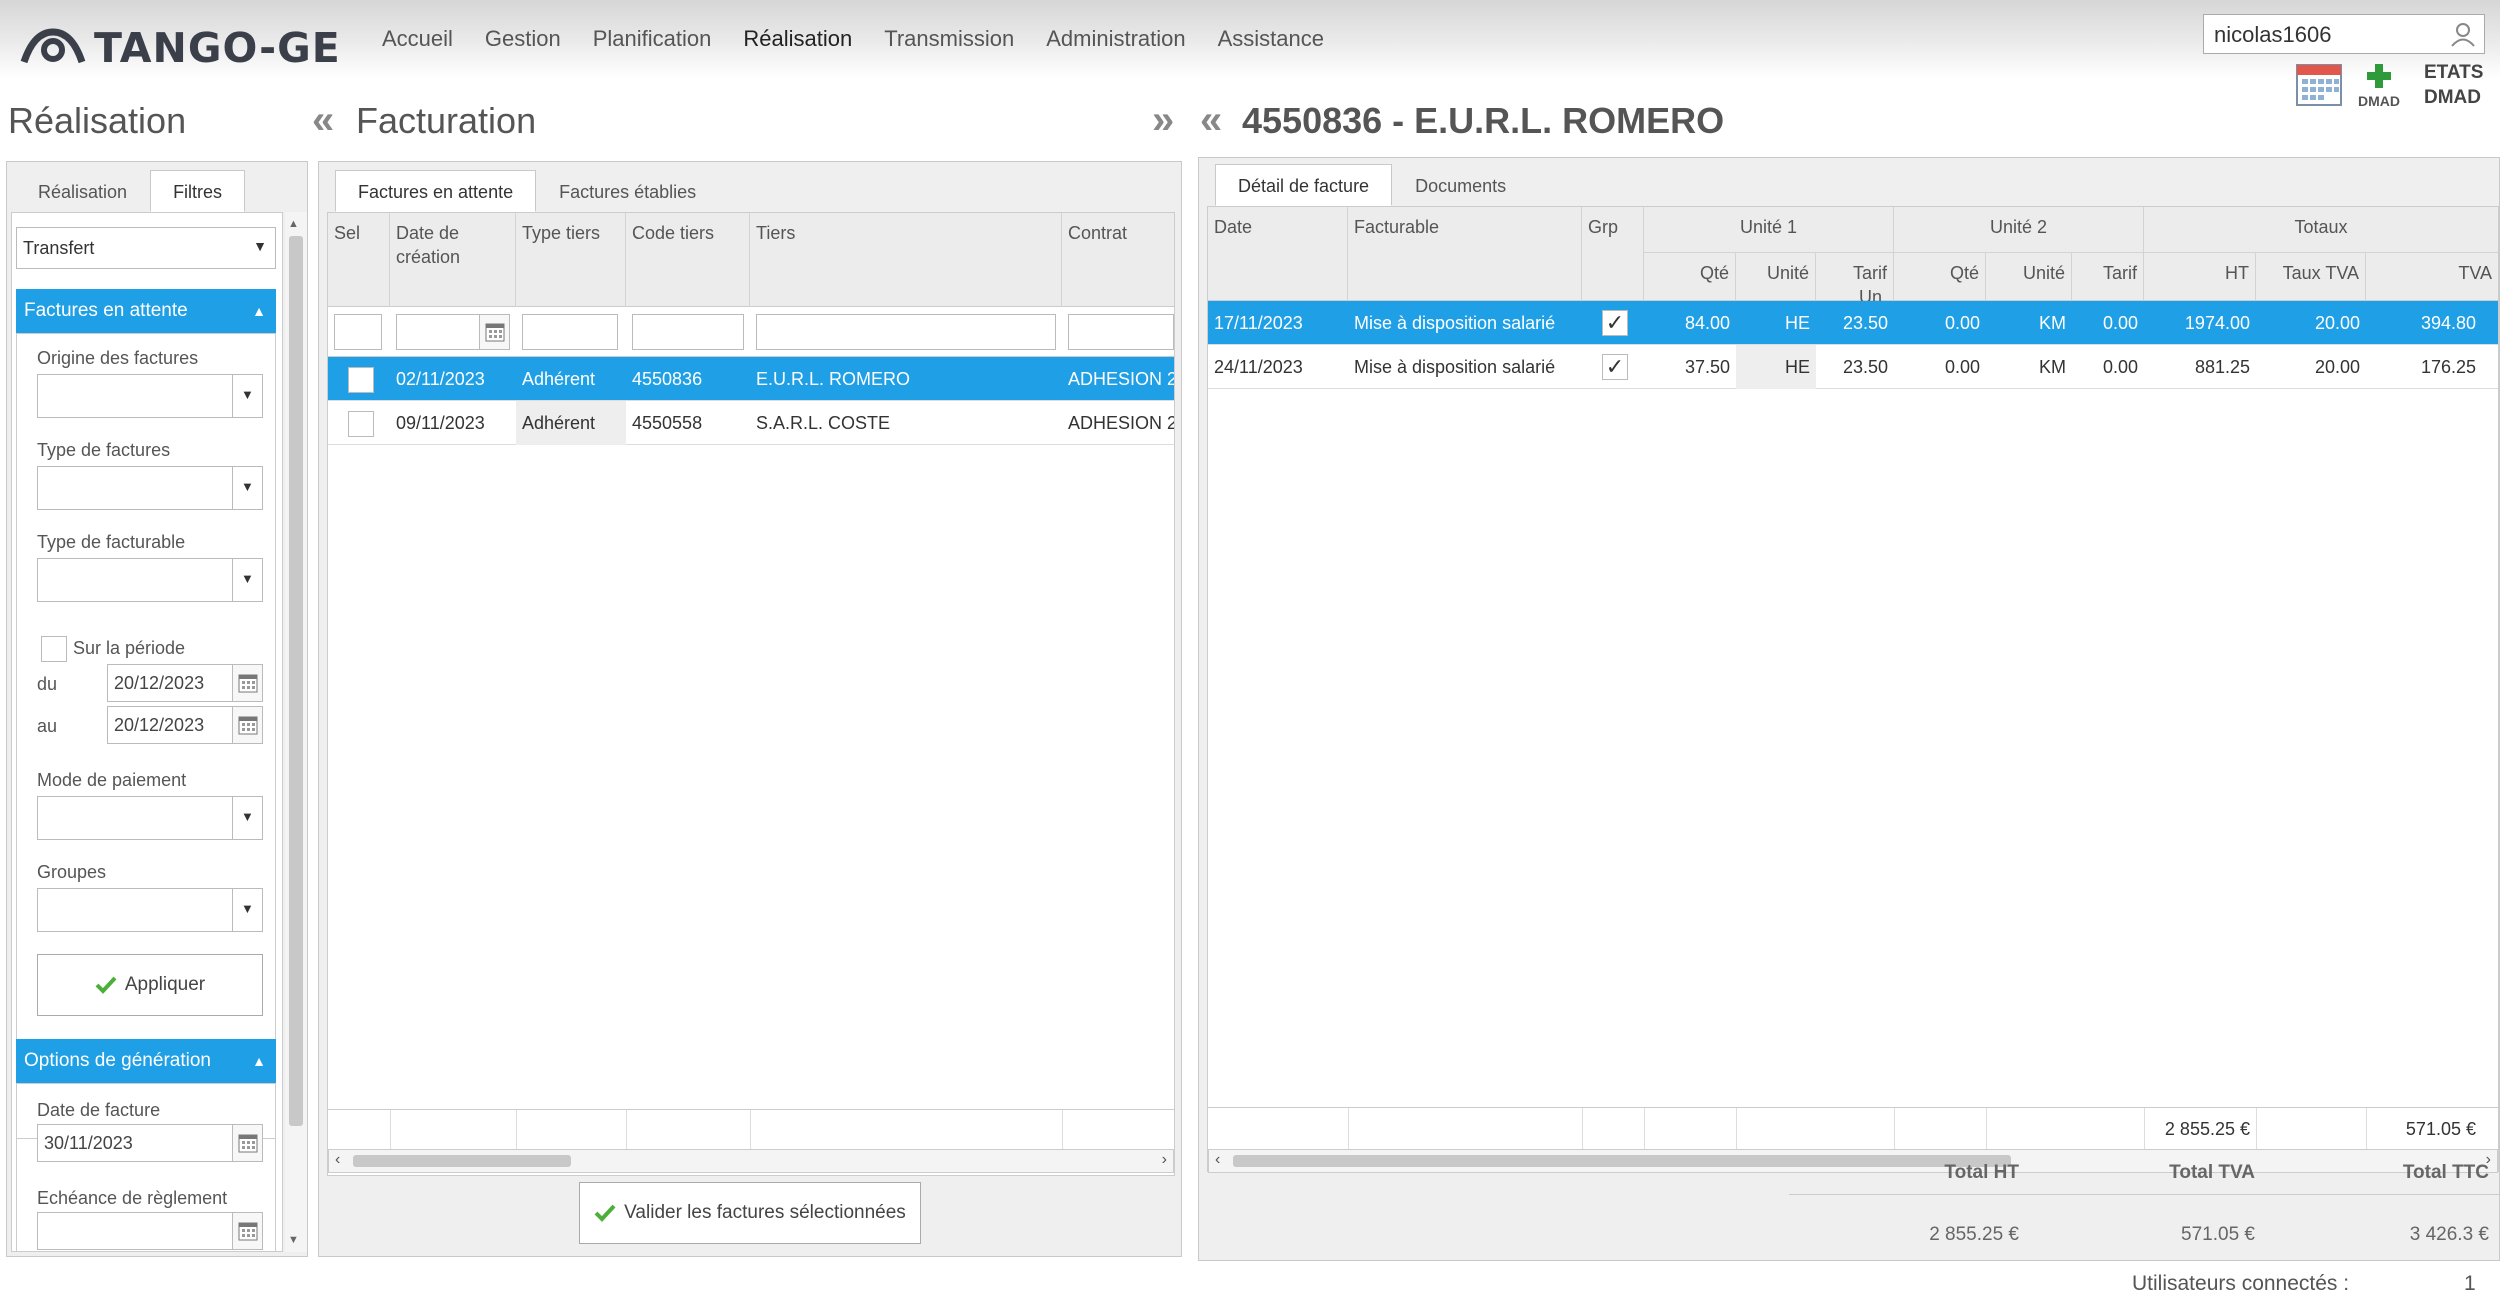 This screenshot has width=2500, height=1309. Describe the element at coordinates (1211, 120) in the screenshot. I see `collapse-middle-icon: «` at that location.